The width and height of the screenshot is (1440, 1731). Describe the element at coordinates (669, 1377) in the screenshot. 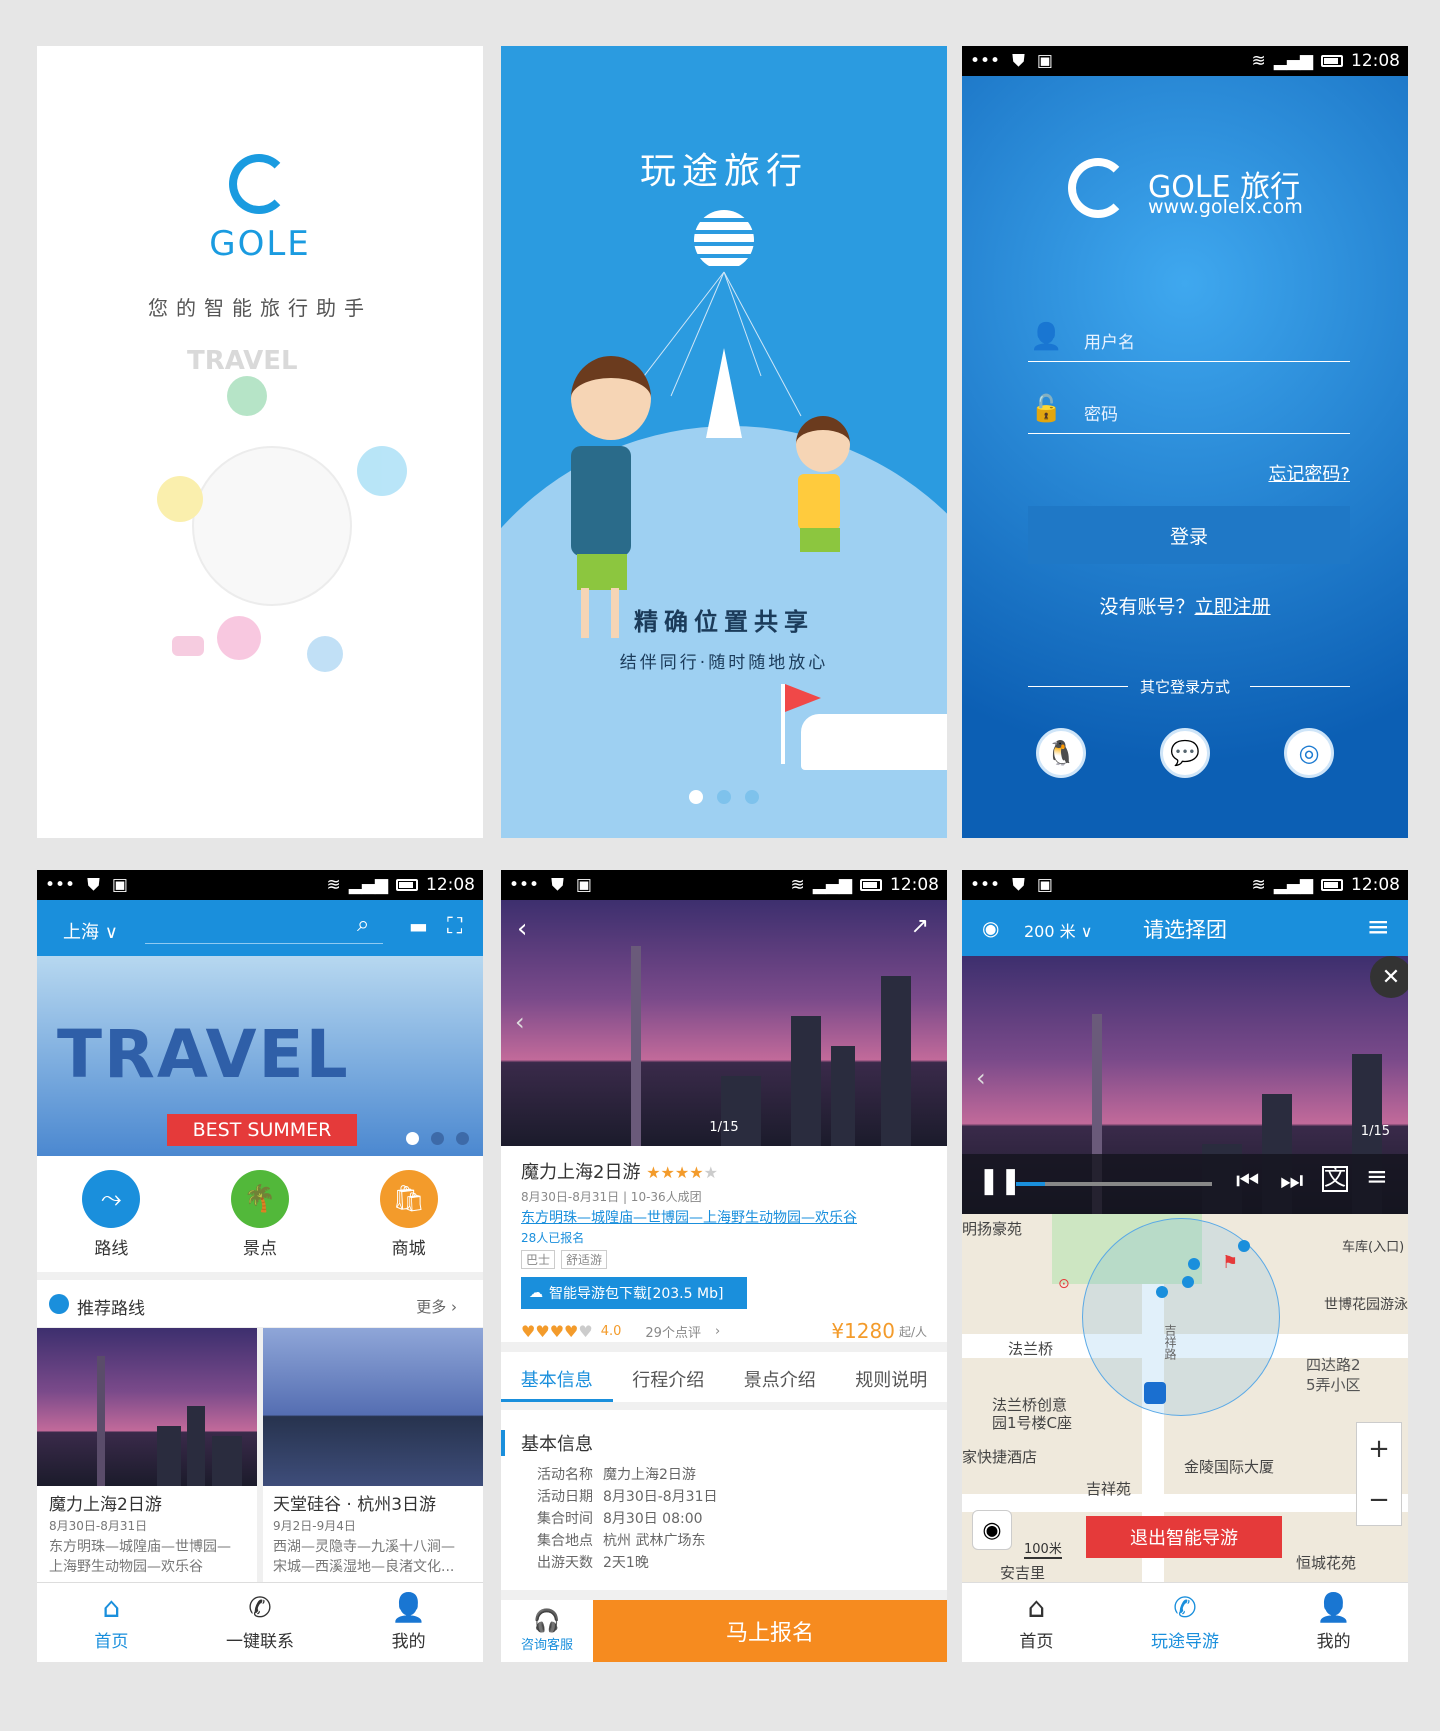

I see `tab-itinerary: 行程介绍` at that location.